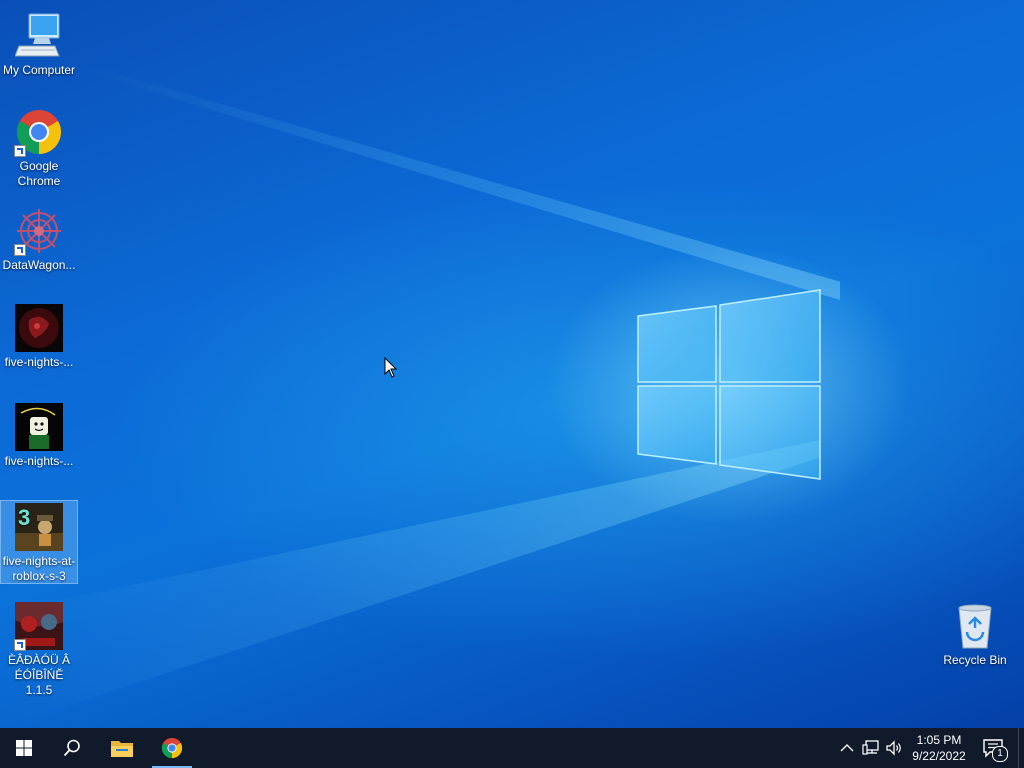  What do you see at coordinates (939, 740) in the screenshot?
I see `clock-time: 1:05 PM` at bounding box center [939, 740].